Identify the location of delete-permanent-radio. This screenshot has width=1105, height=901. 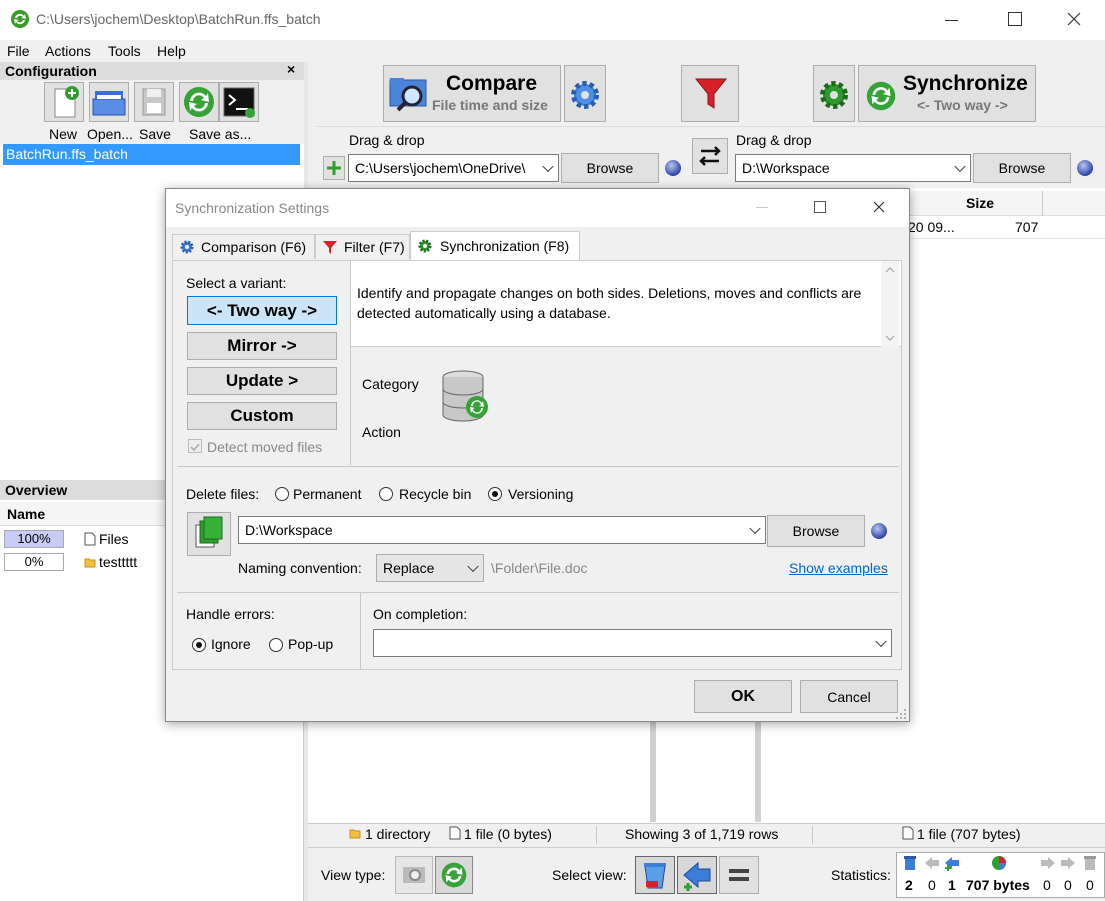
(282, 494).